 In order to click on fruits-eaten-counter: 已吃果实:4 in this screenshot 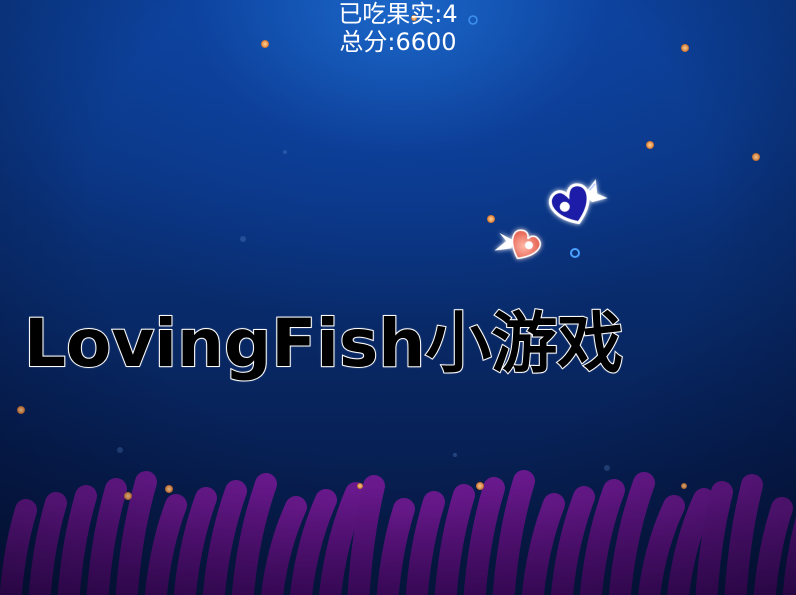, I will do `click(398, 14)`.